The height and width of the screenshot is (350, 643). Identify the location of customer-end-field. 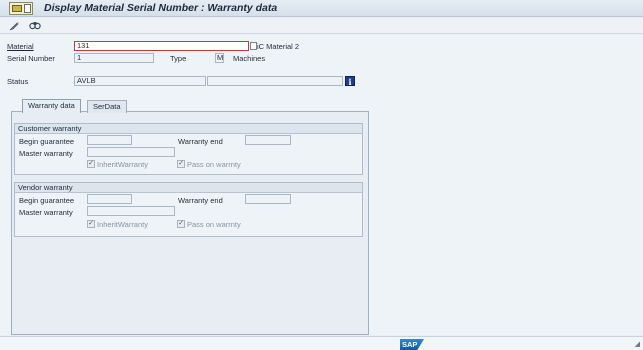
(268, 140).